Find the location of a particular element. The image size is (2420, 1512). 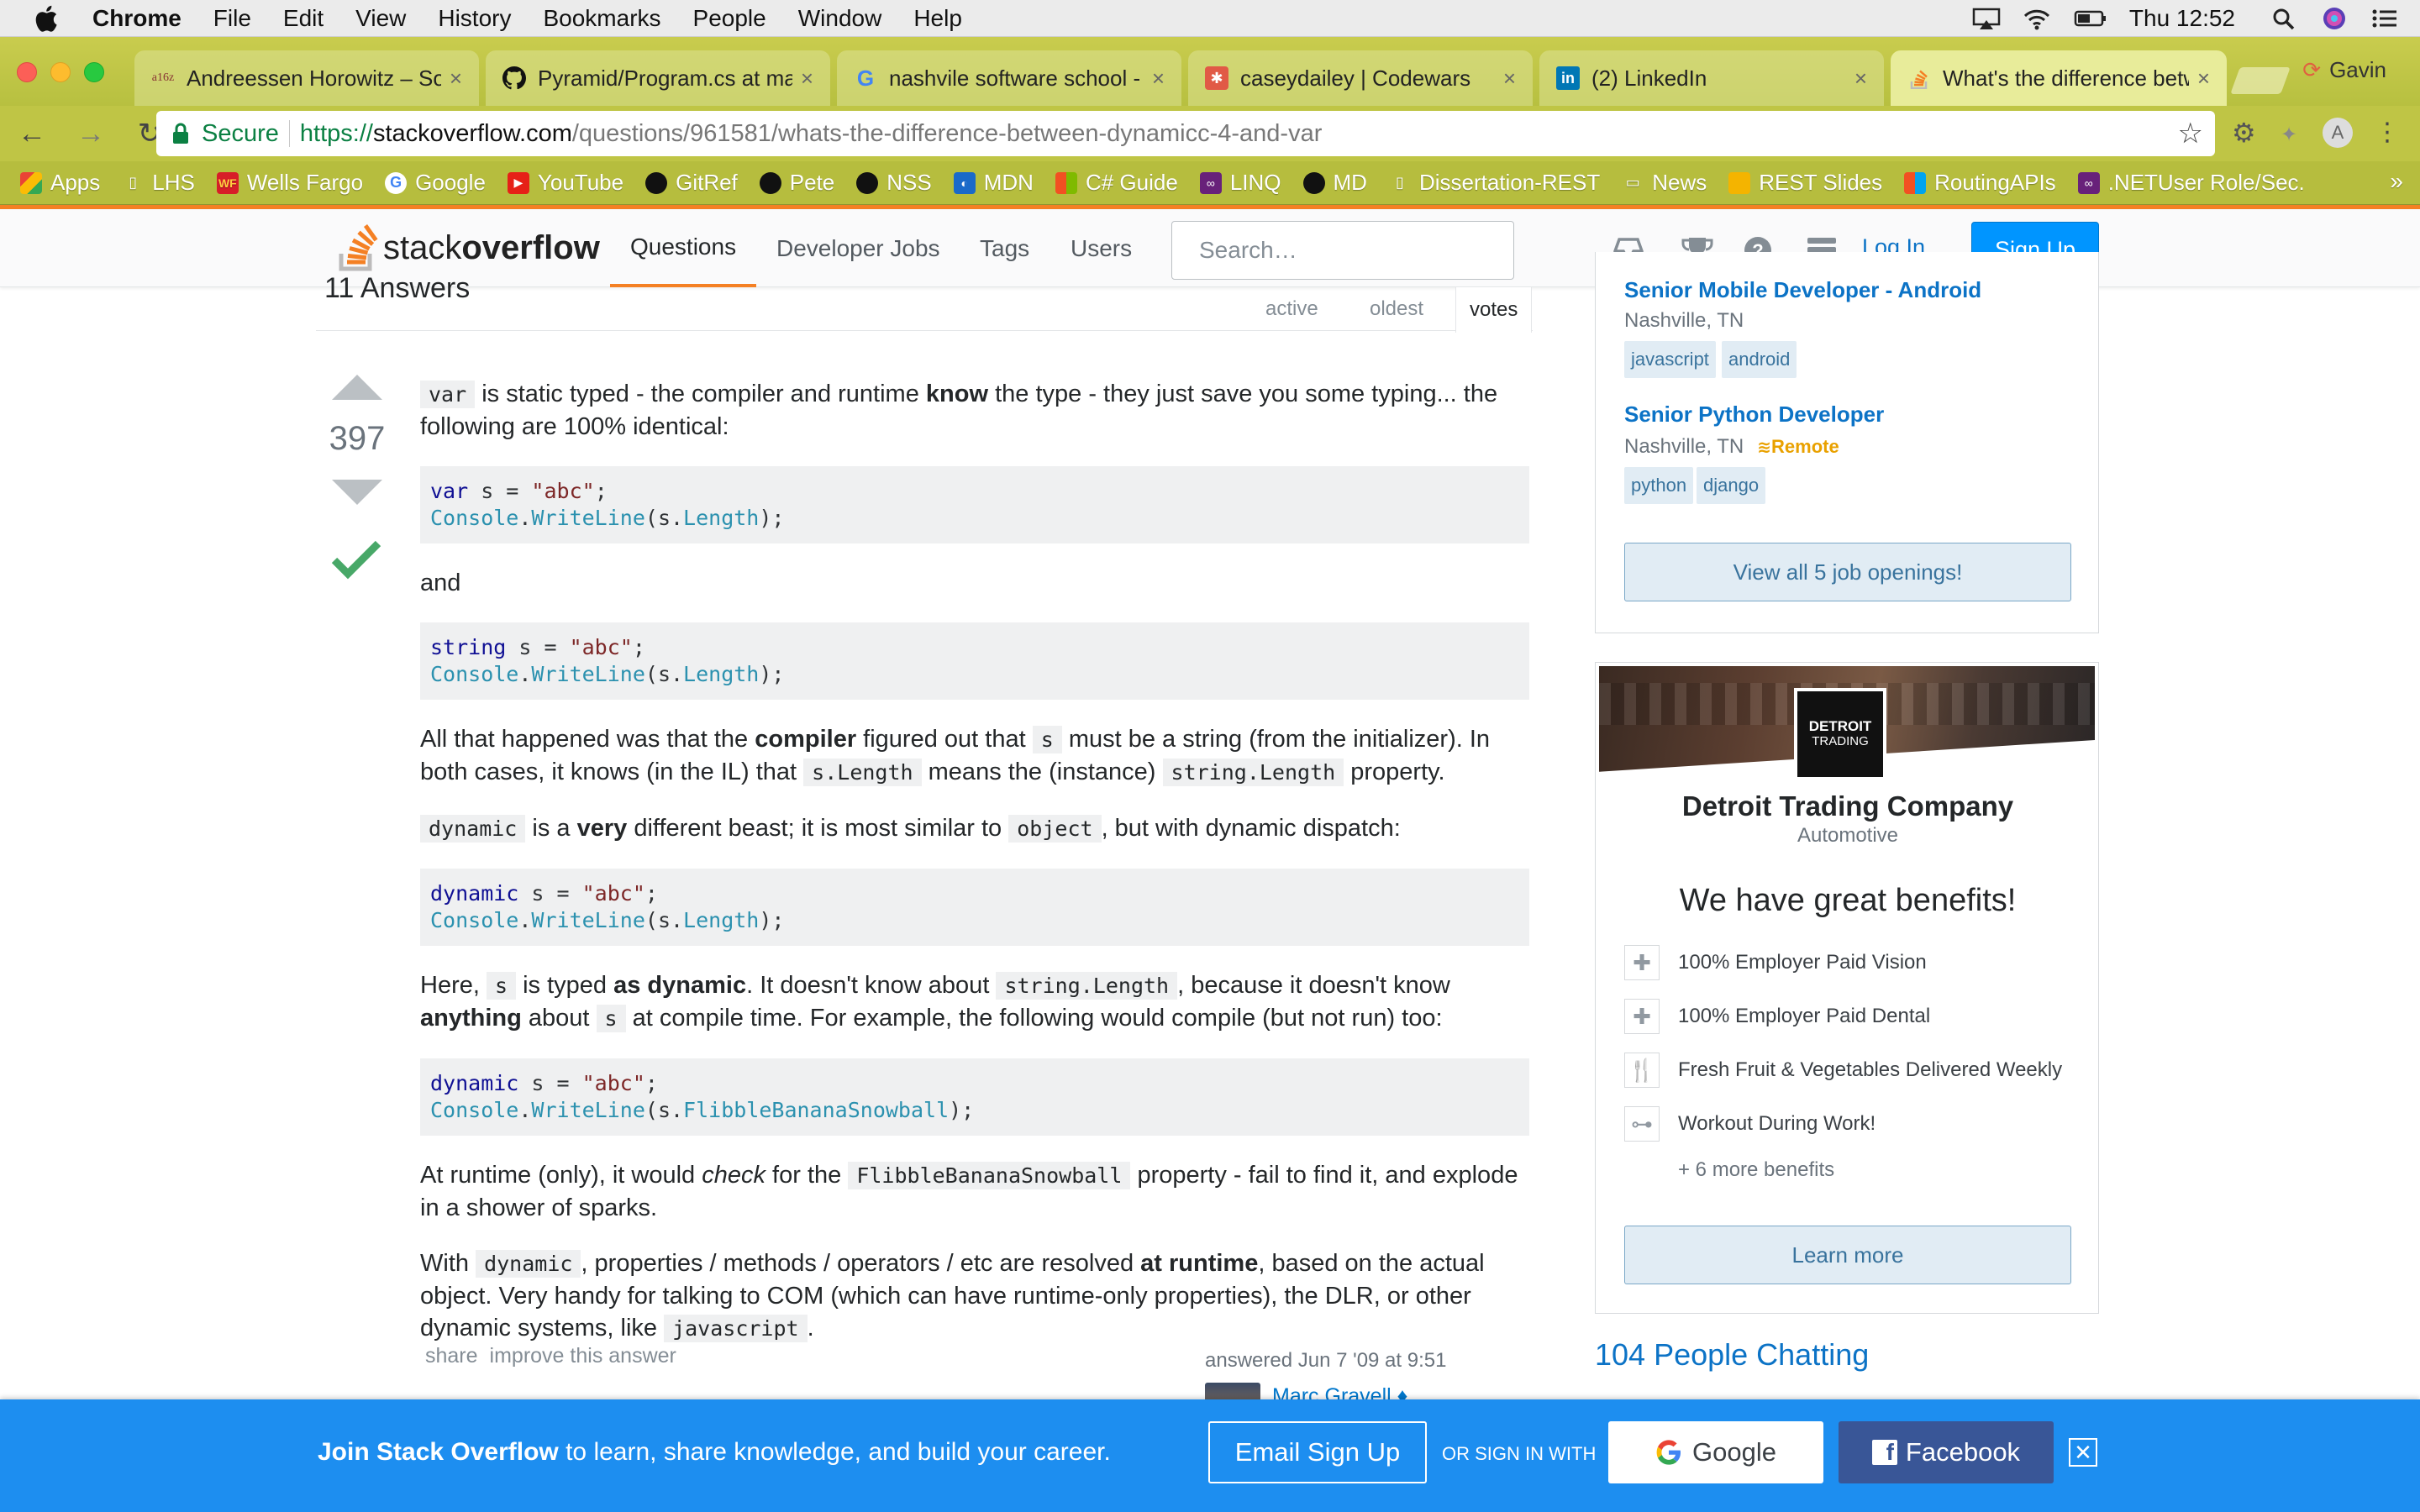

menu-window: Window is located at coordinates (840, 18).